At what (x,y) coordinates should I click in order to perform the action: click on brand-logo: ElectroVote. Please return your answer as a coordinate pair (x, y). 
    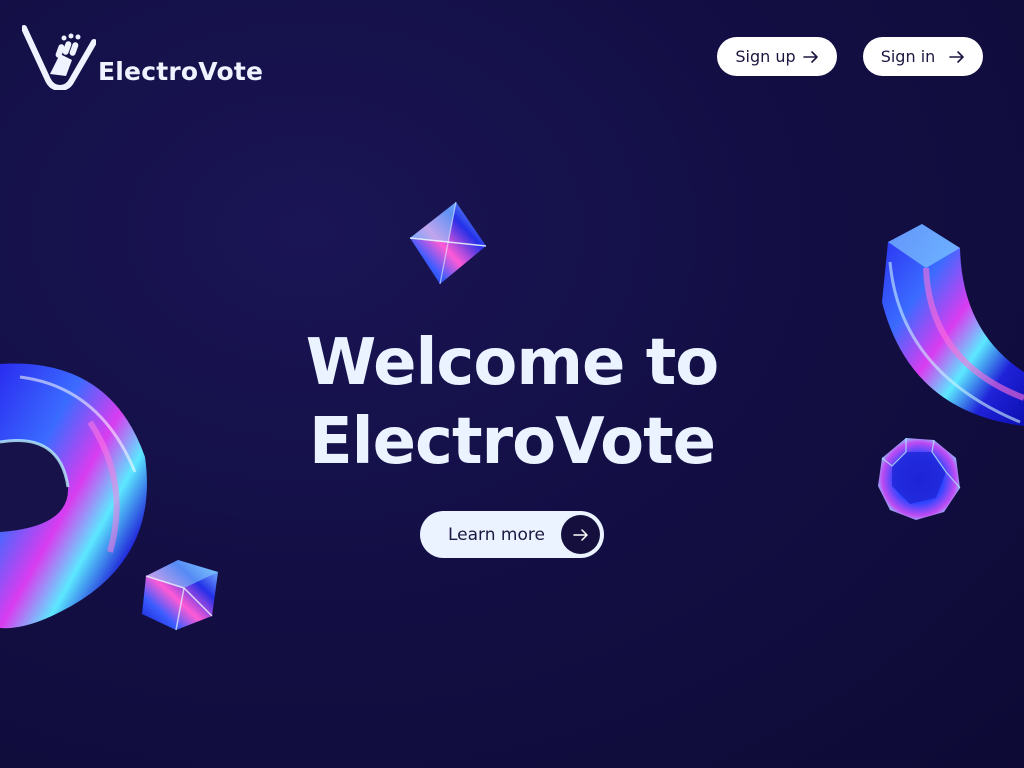
    Looking at the image, I should click on (142, 57).